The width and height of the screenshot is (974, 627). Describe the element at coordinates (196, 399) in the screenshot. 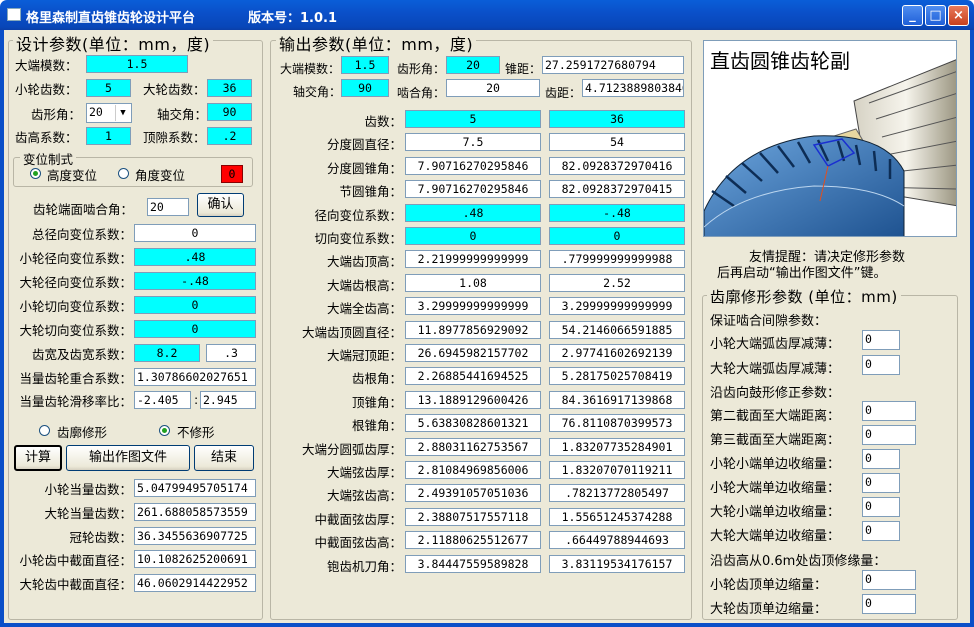

I see `slide-ratio-sep: :` at that location.